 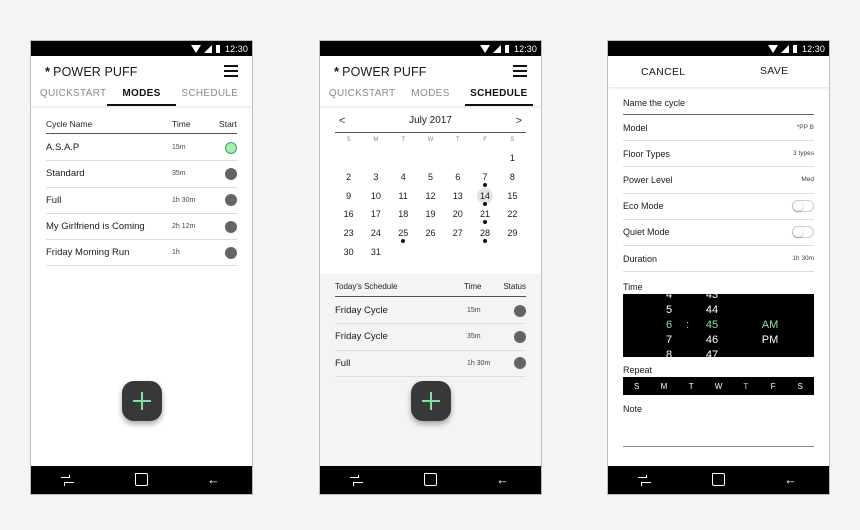 I want to click on calendar-day: 3, so click(x=375, y=177).